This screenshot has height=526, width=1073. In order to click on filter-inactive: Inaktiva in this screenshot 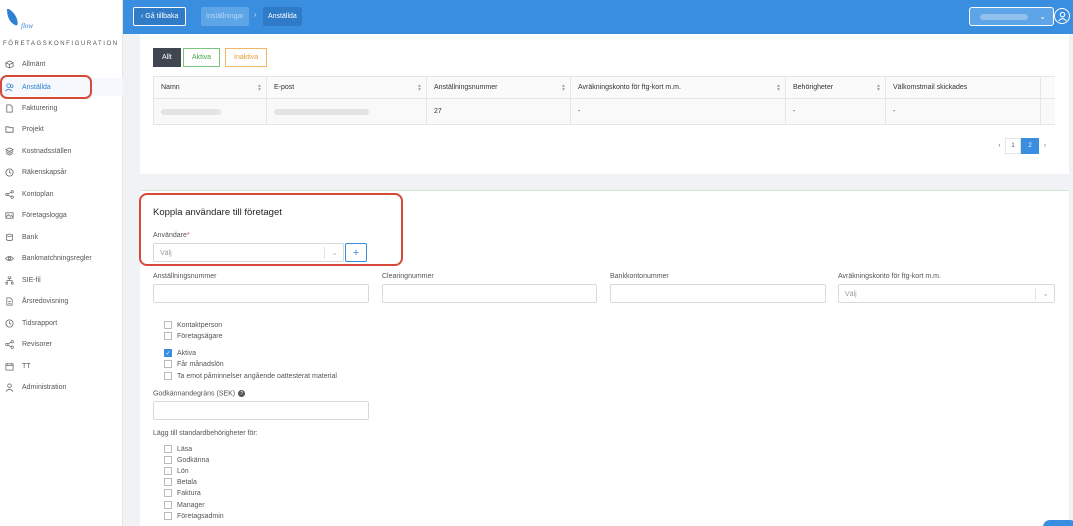, I will do `click(246, 57)`.